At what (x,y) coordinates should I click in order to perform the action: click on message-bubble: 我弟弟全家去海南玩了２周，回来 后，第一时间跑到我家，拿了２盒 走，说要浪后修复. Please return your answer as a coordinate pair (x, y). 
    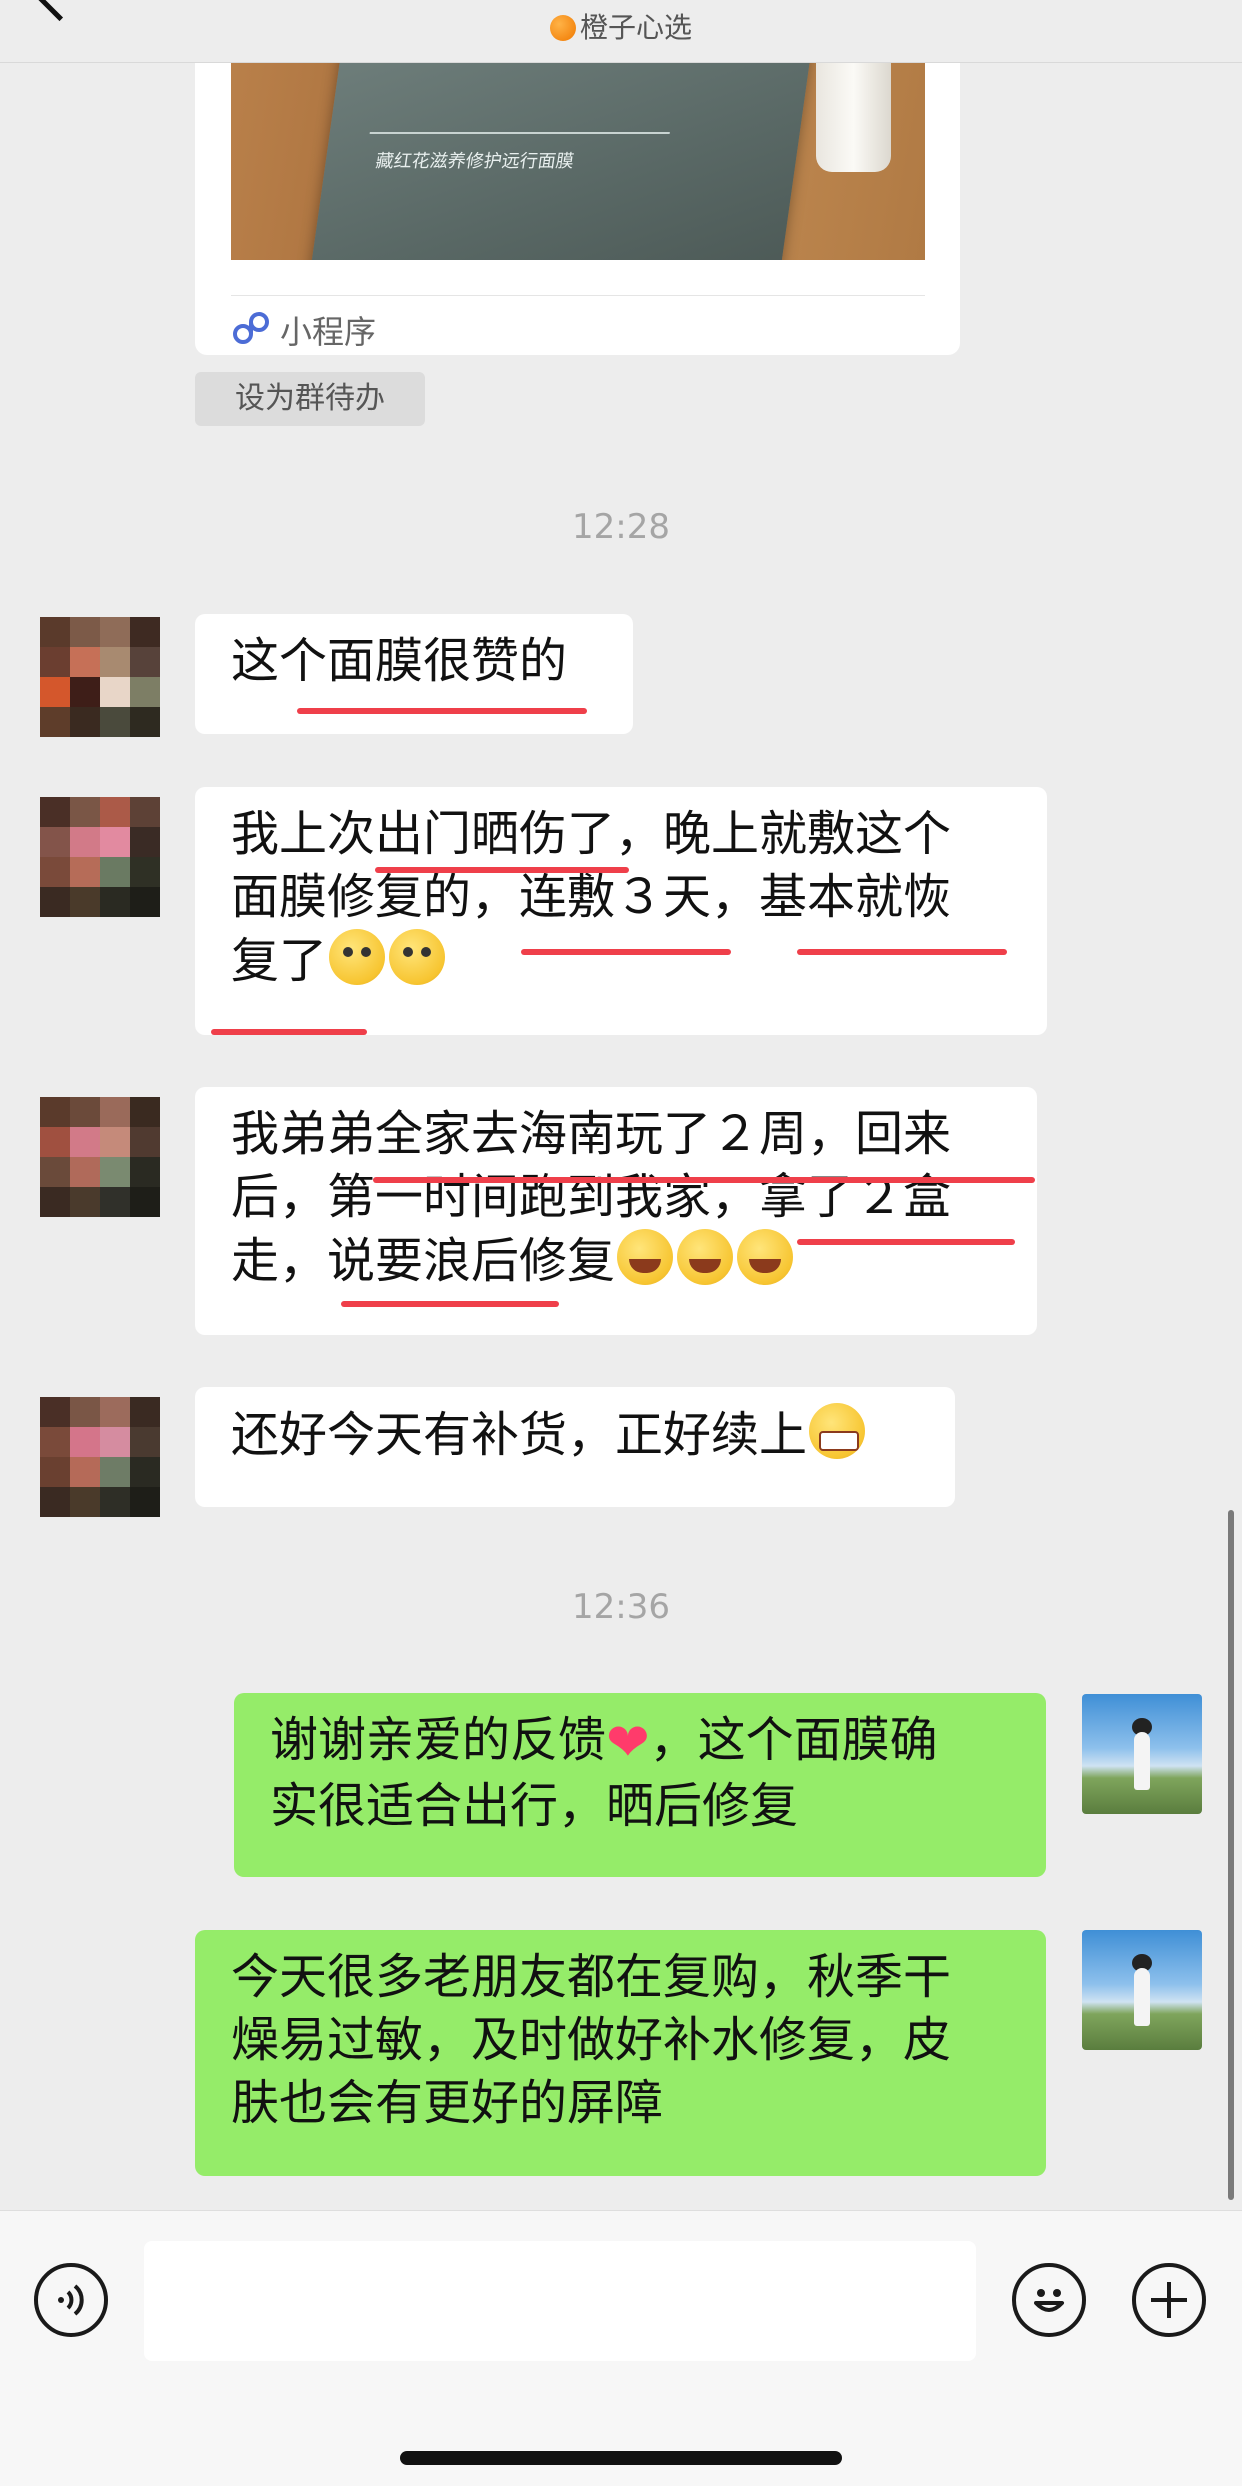
    Looking at the image, I should click on (616, 1211).